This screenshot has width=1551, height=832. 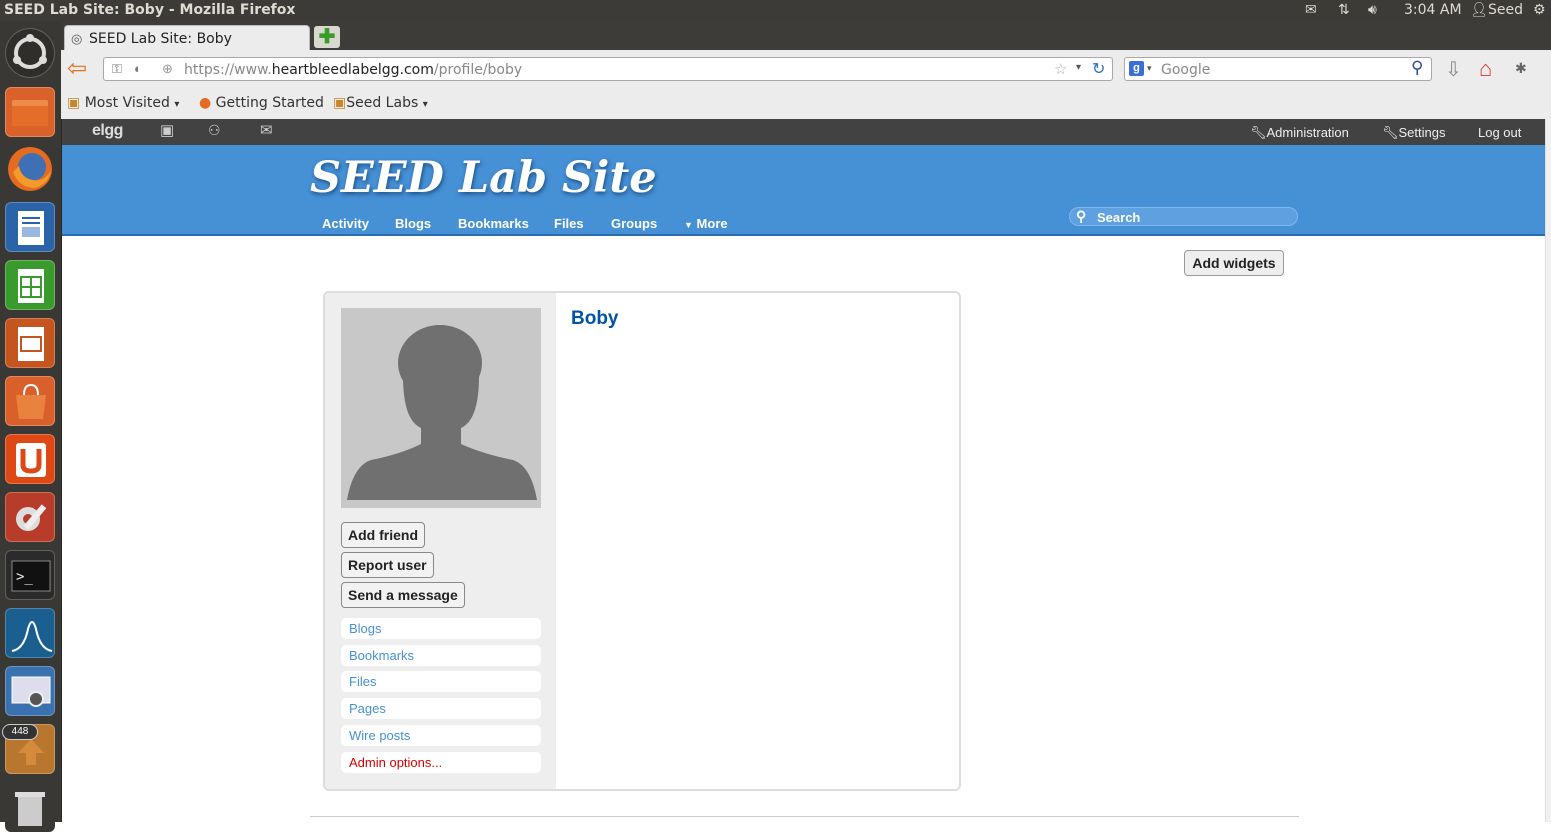 What do you see at coordinates (806, 36) in the screenshot?
I see `tab-strip: ◎ SEED Lab Site: Boby ✚` at bounding box center [806, 36].